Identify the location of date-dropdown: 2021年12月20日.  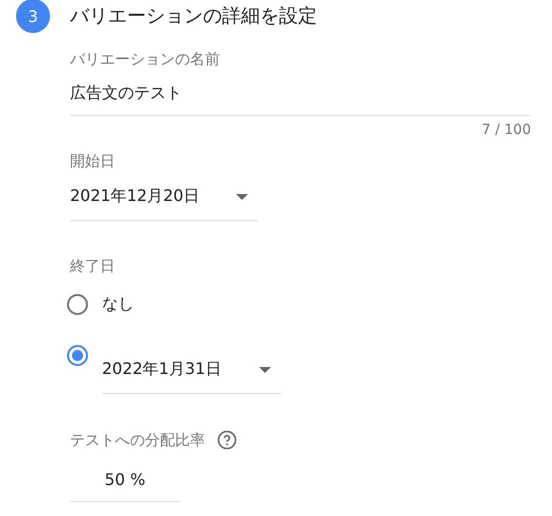
(164, 196).